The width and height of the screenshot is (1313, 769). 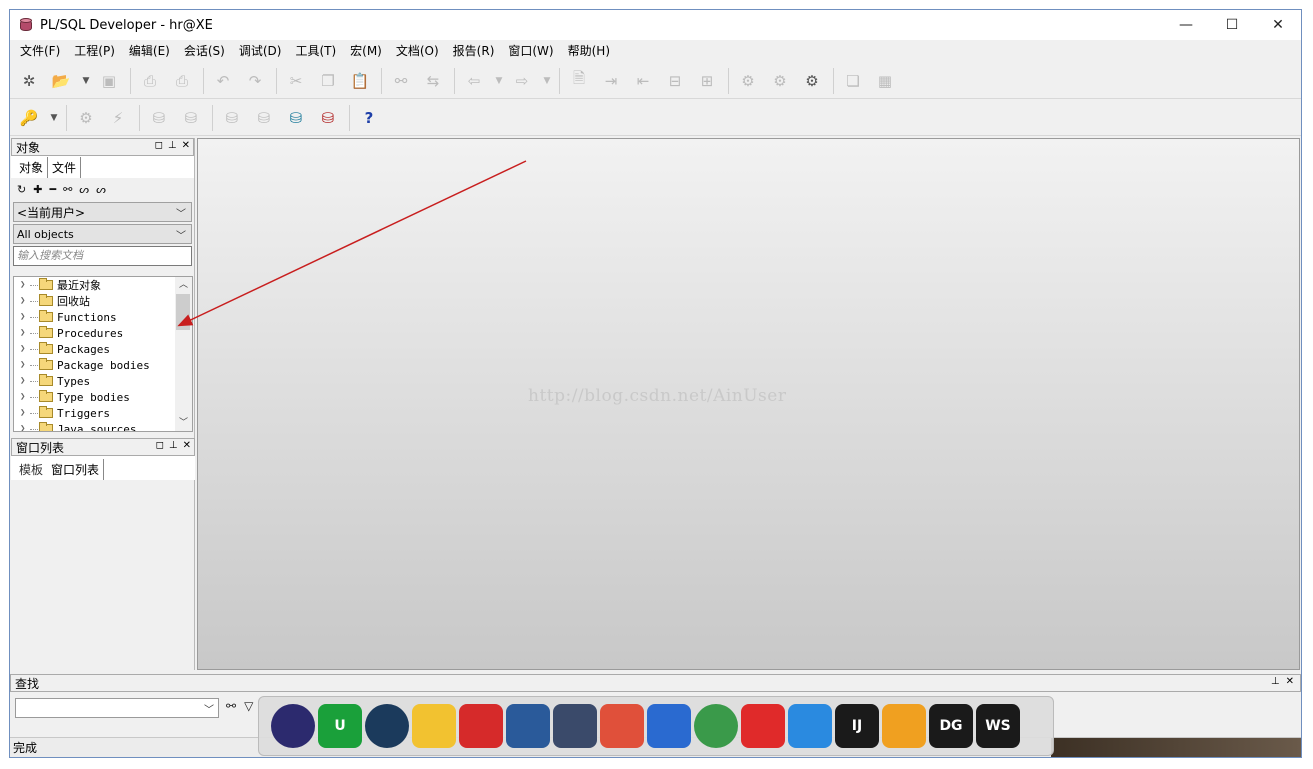 I want to click on query-builder-icon: ⚙, so click(x=780, y=81).